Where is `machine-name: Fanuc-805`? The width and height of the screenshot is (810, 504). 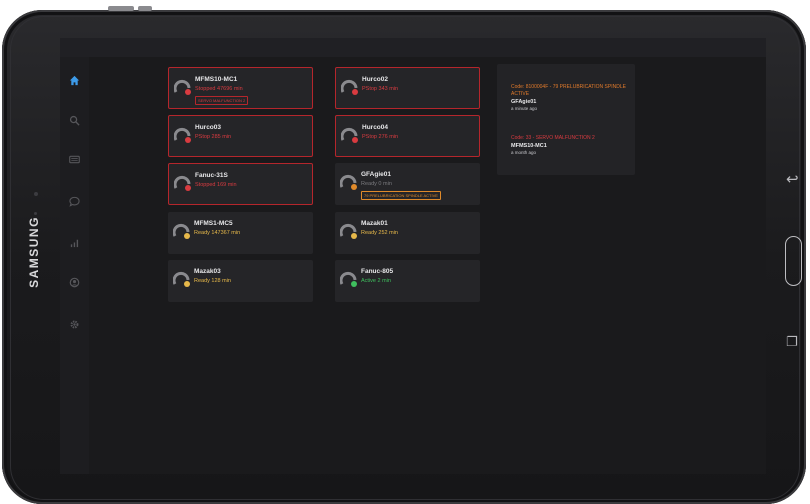 machine-name: Fanuc-805 is located at coordinates (377, 271).